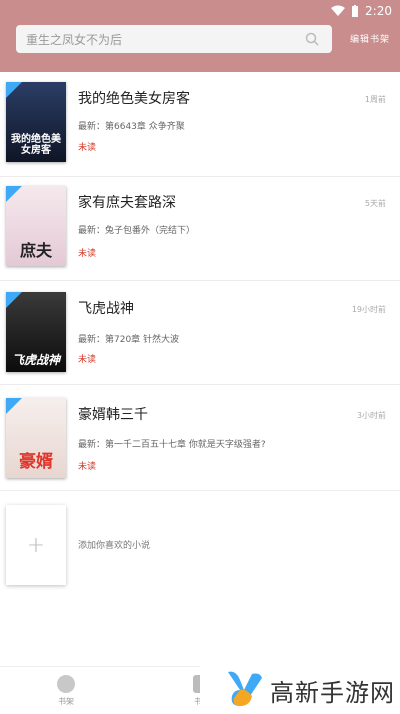  I want to click on add-book-label: 添加你喜欢的小说, so click(114, 544).